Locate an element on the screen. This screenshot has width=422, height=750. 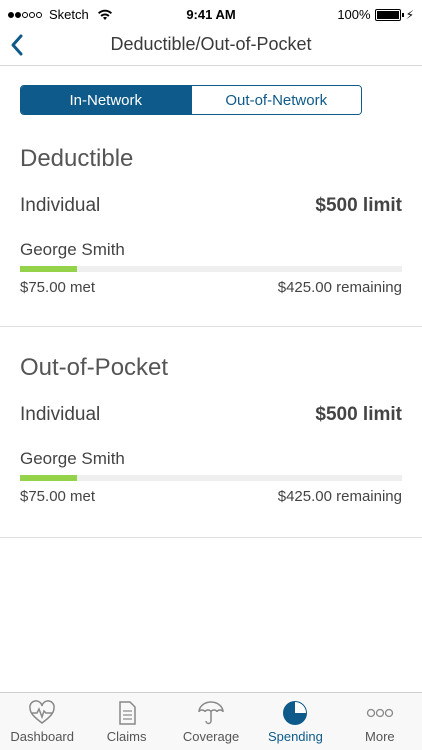
heart-pulse-icon is located at coordinates (42, 712).